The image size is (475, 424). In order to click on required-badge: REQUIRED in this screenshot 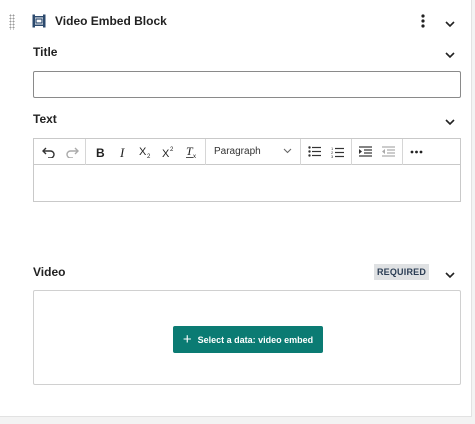, I will do `click(401, 272)`.